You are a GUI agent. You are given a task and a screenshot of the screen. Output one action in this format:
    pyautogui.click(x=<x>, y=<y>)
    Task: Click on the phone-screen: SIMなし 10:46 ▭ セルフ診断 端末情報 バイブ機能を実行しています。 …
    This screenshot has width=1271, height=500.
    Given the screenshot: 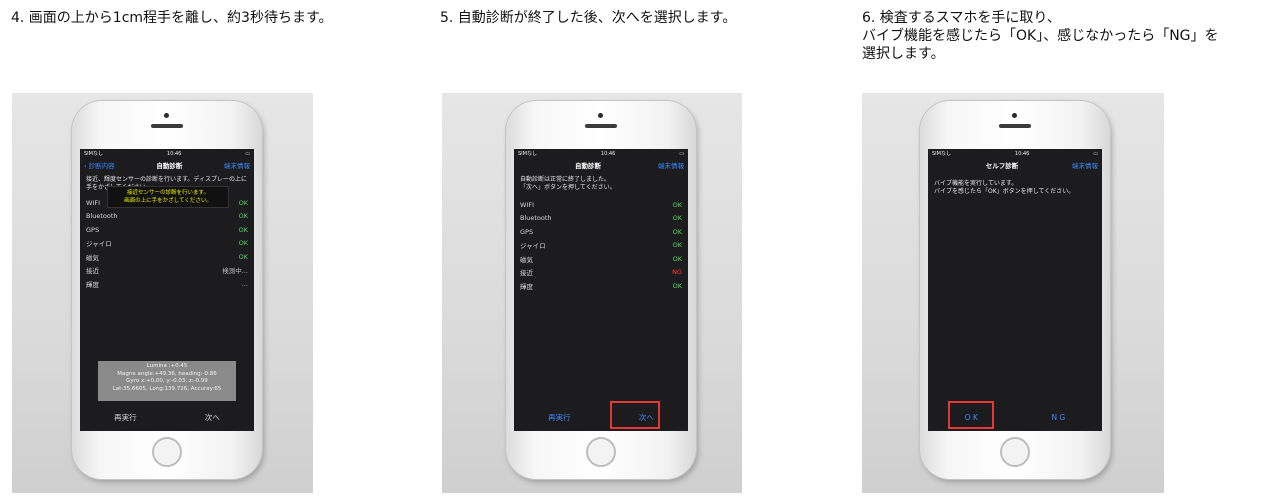 What is the action you would take?
    pyautogui.click(x=1015, y=290)
    